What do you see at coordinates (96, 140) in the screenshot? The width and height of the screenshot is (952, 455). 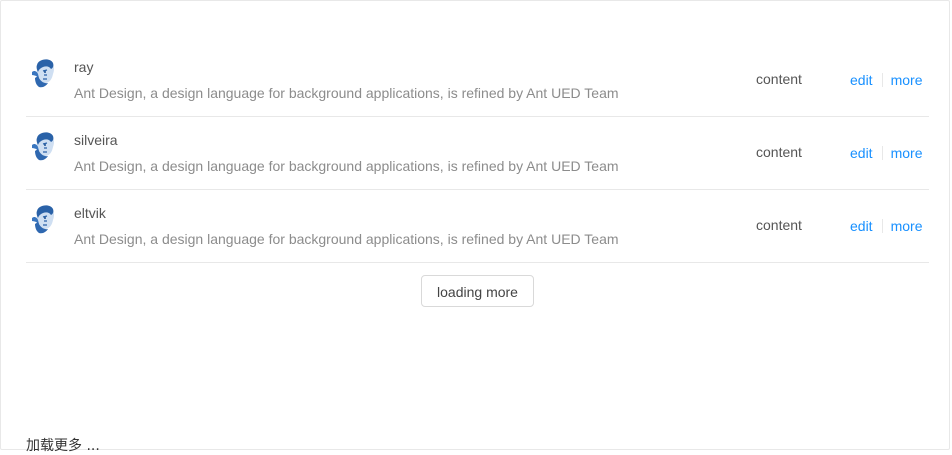 I see `item-title: silveira` at bounding box center [96, 140].